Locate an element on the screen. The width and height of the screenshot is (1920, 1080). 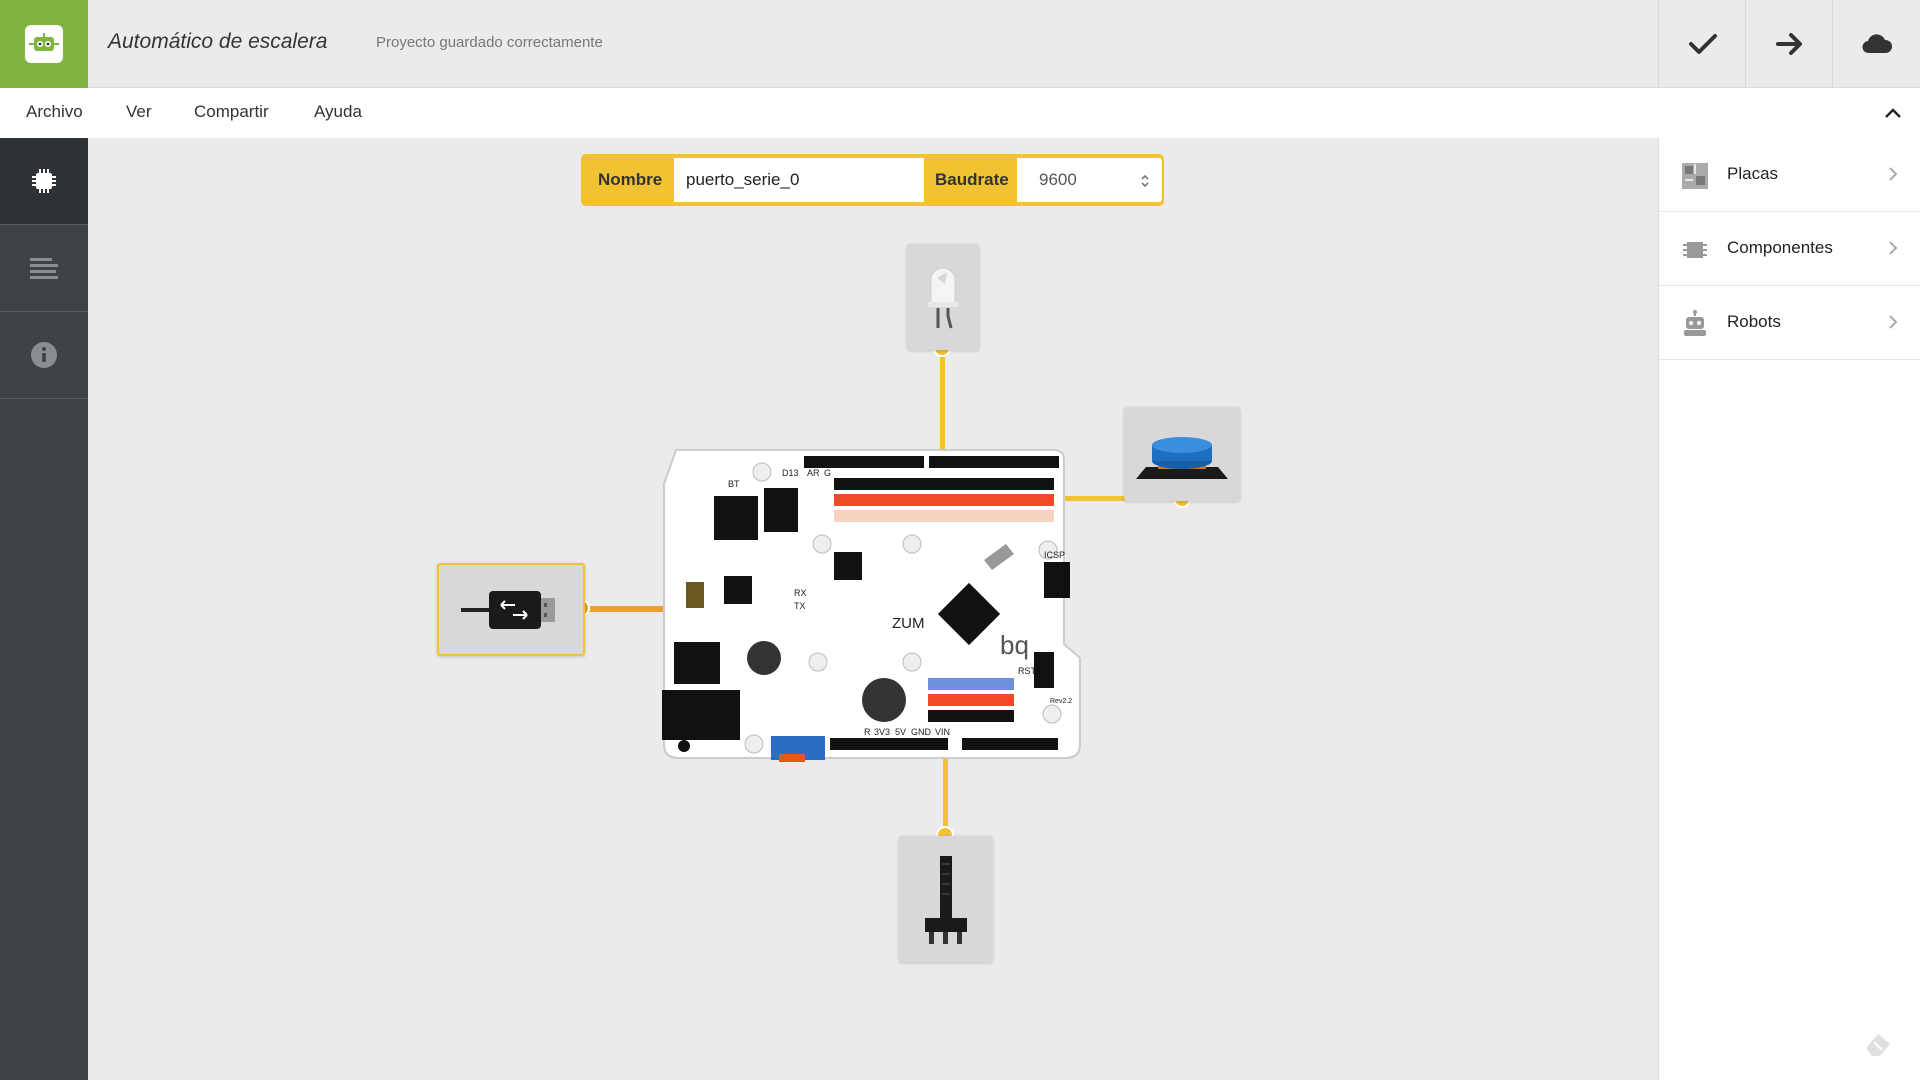
led-icon is located at coordinates (943, 298).